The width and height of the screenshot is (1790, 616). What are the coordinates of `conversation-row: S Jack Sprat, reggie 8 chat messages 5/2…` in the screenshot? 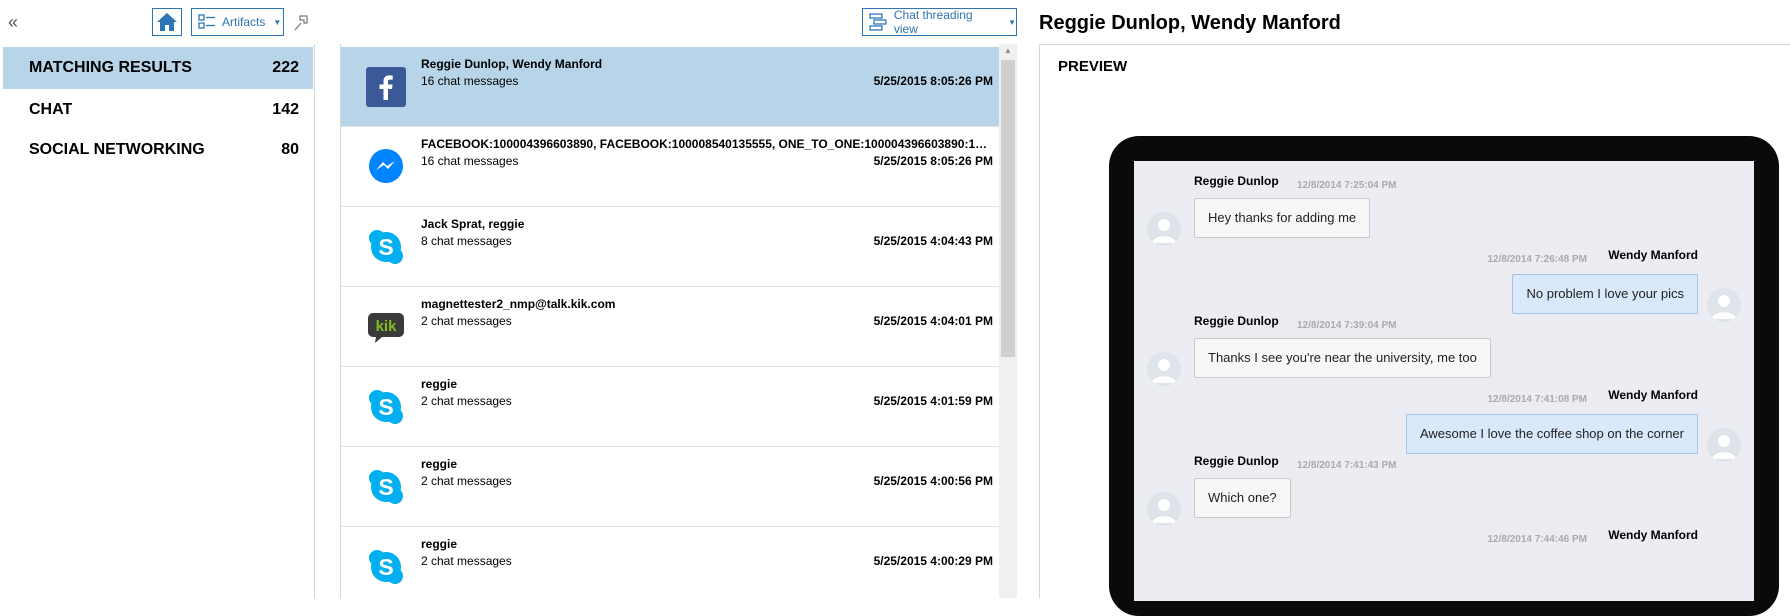 It's located at (670, 247).